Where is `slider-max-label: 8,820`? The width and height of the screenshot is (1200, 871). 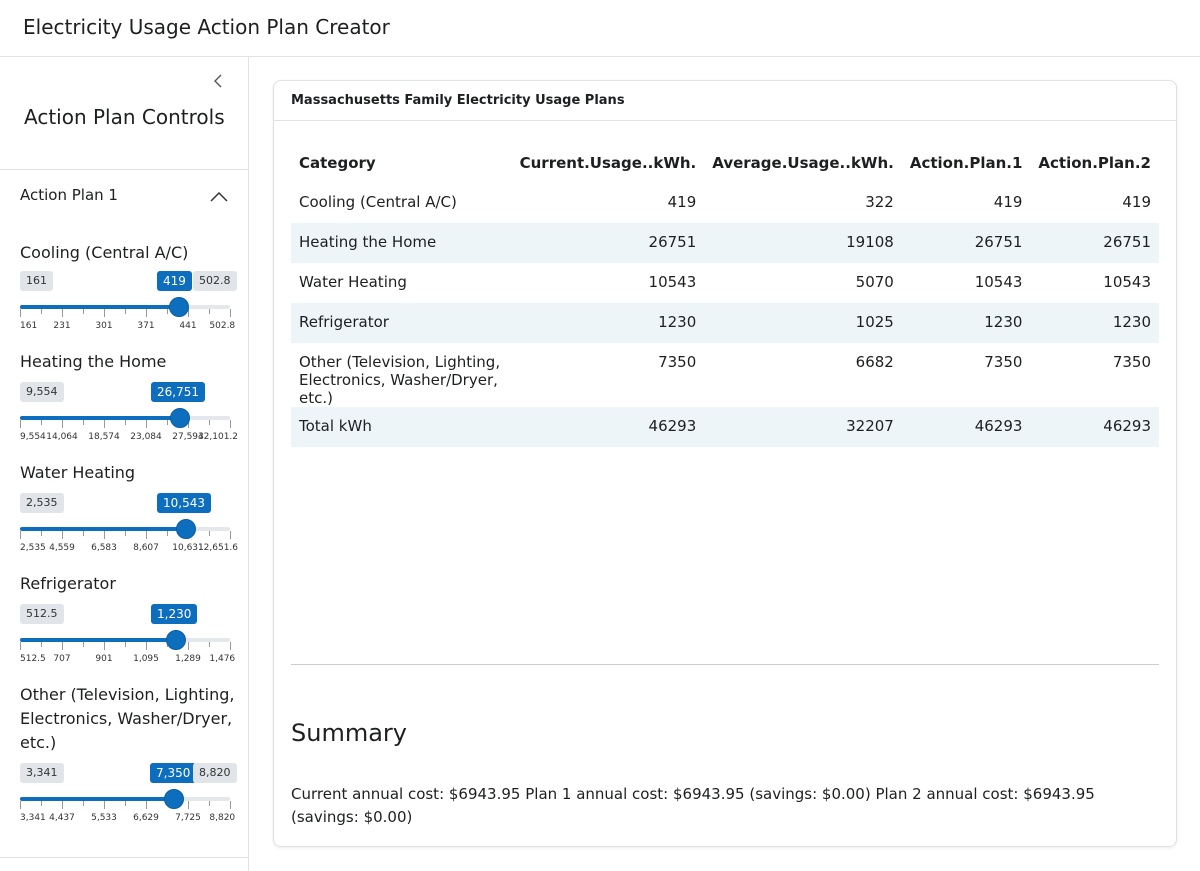 slider-max-label: 8,820 is located at coordinates (215, 773).